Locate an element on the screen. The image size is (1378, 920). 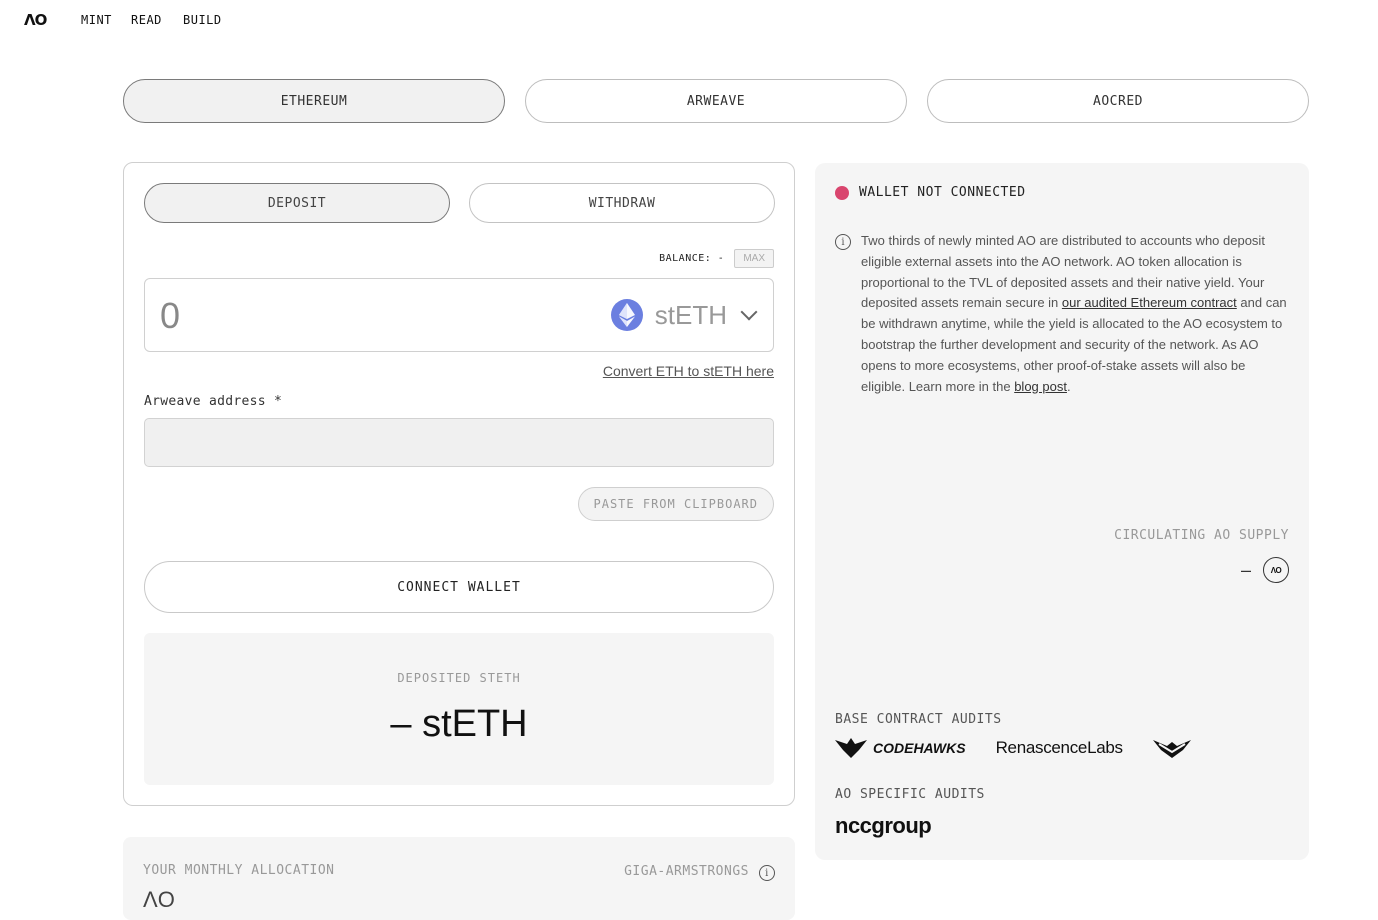
base-audit-logos: CODEHAWKS RenascenceLabs is located at coordinates (1013, 748).